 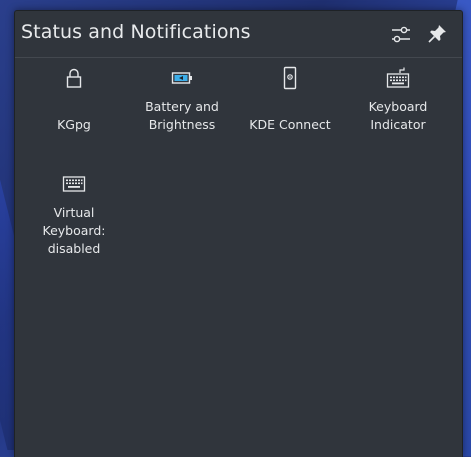 What do you see at coordinates (398, 96) in the screenshot?
I see `tray-item-keyboard-indicator: Keyboard Indicator` at bounding box center [398, 96].